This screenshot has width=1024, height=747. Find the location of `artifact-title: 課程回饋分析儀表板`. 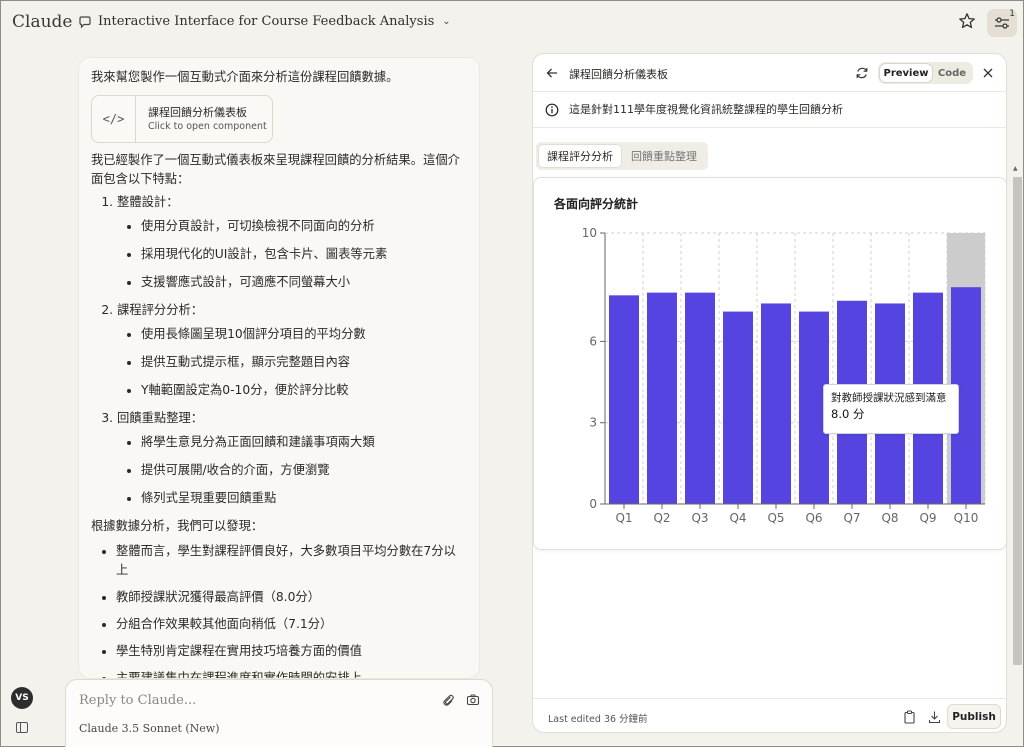

artifact-title: 課程回饋分析儀表板 is located at coordinates (618, 74).